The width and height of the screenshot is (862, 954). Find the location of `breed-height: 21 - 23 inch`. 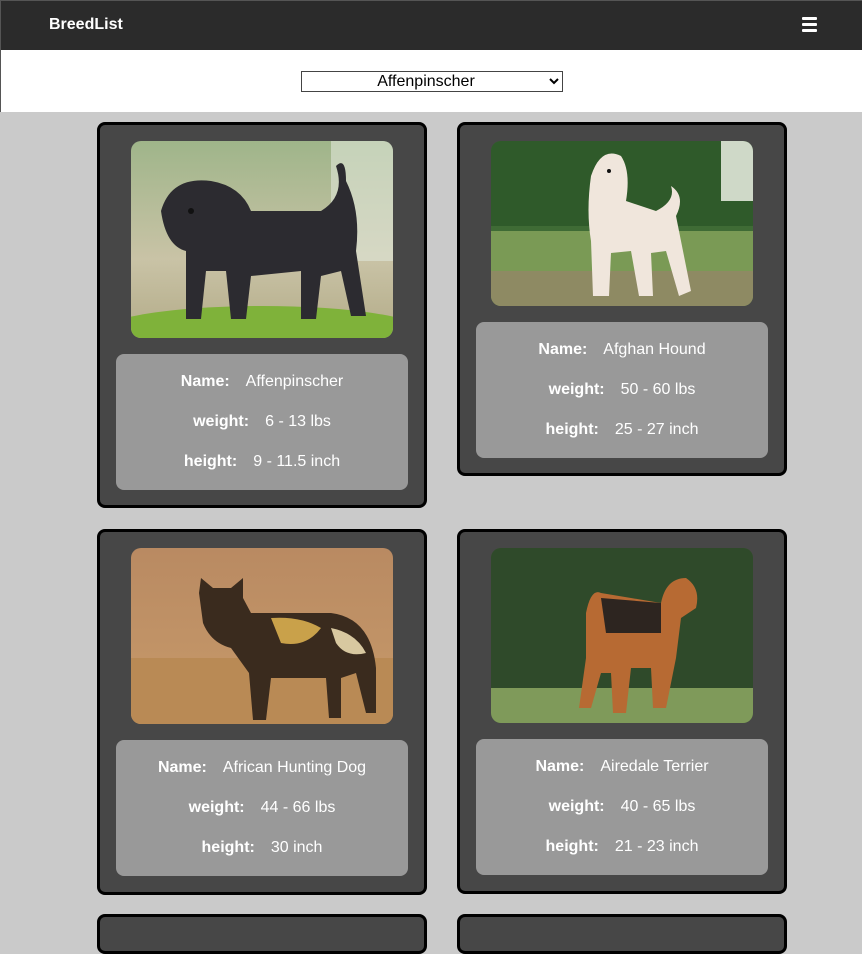

breed-height: 21 - 23 inch is located at coordinates (656, 846).